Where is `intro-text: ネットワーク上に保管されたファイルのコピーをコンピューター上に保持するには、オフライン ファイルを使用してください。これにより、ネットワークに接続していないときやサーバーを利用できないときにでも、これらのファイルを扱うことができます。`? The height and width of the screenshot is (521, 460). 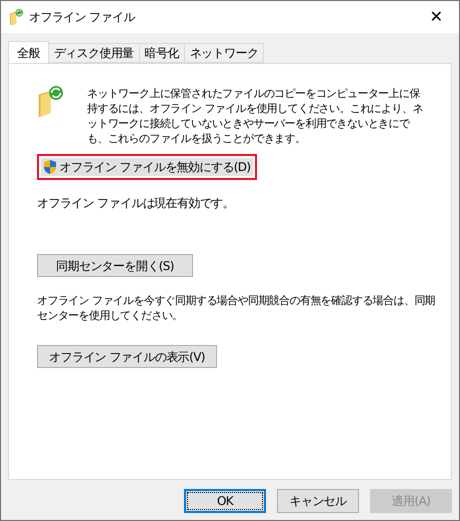
intro-text: ネットワーク上に保管されたファイルのコピーをコンピューター上に保持するには、オフライン ファイルを使用してください。これにより、ネットワークに接続していないときやサーバーを利用できないときにでも、これらのファイルを扱うことができます。 is located at coordinates (255, 116).